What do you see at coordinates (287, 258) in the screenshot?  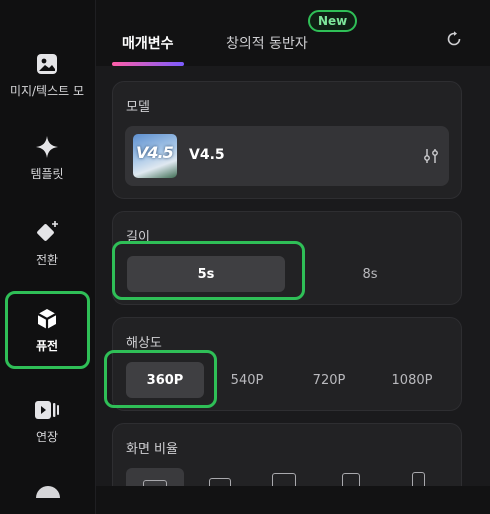 I see `duration-card: 길이 5s 8s` at bounding box center [287, 258].